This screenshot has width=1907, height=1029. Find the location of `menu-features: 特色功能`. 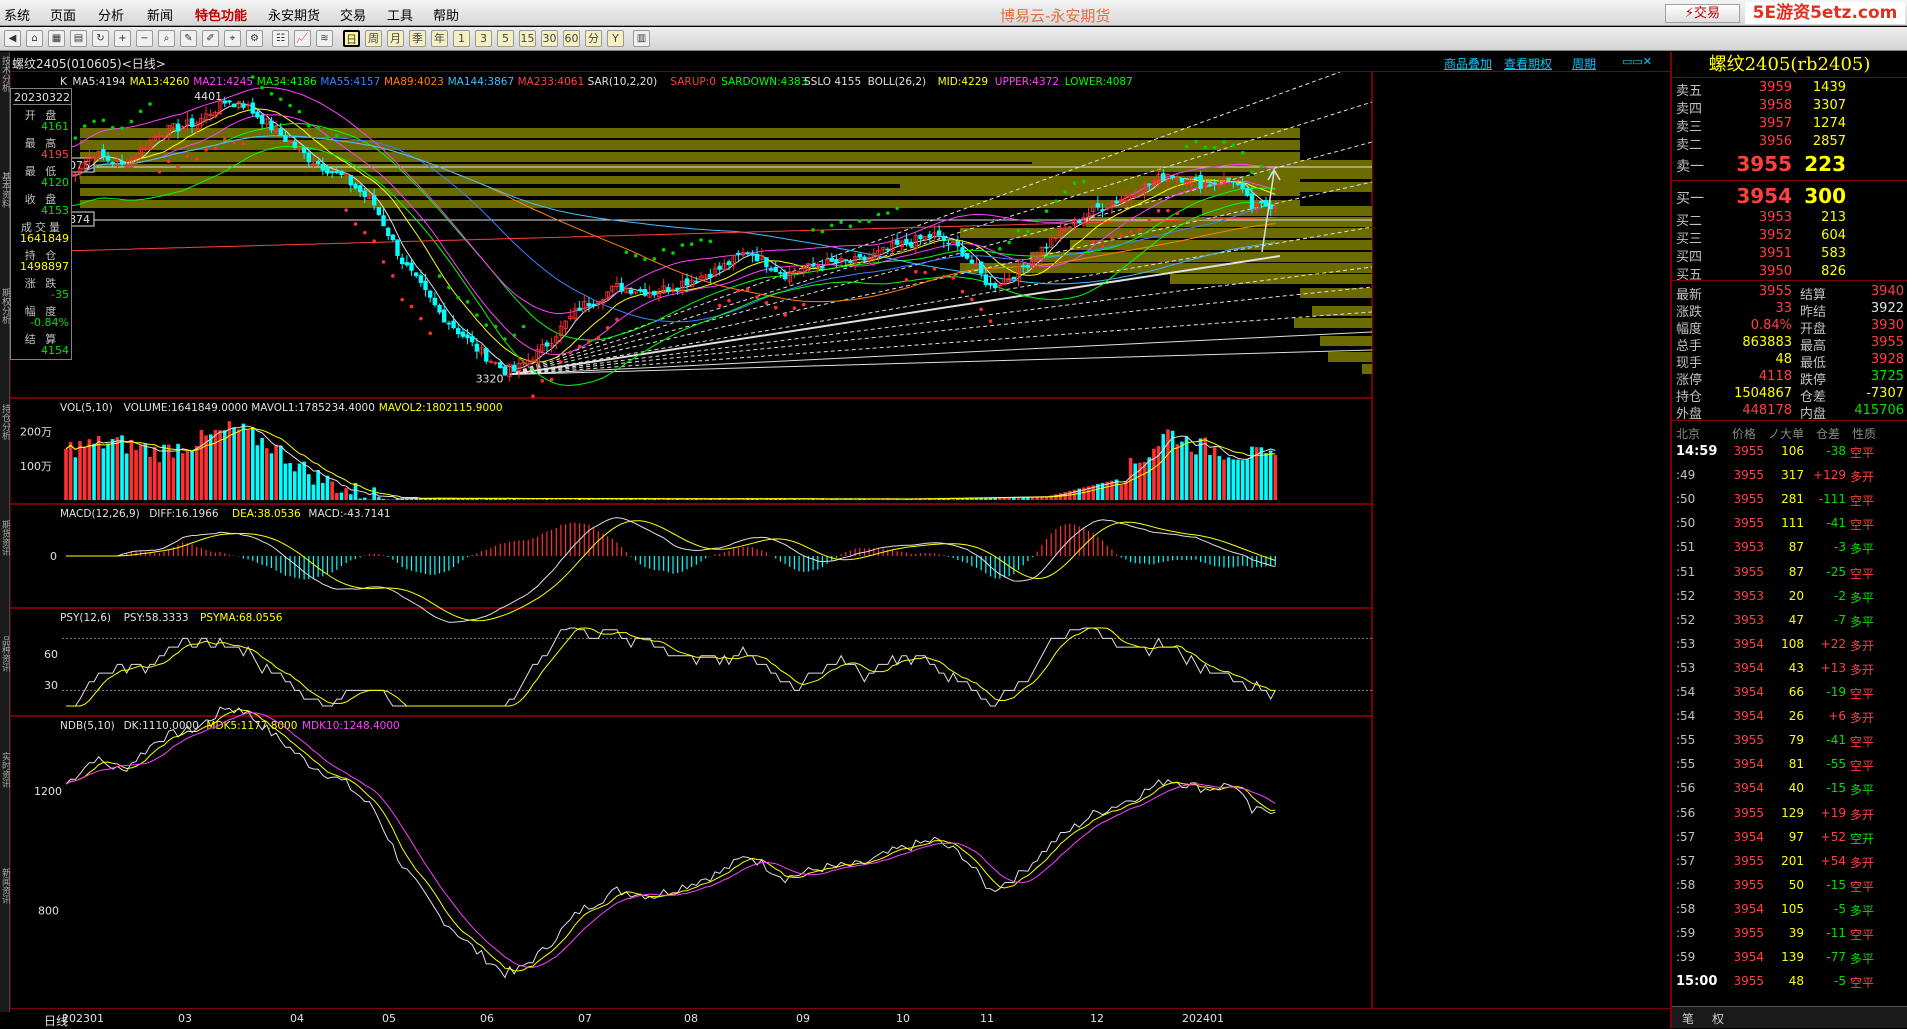

menu-features: 特色功能 is located at coordinates (221, 14).